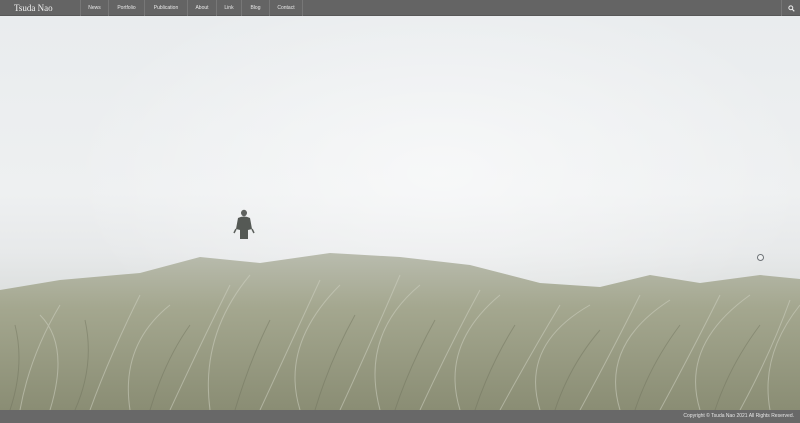 This screenshot has height=423, width=800. Describe the element at coordinates (126, 8) in the screenshot. I see `nav-item-portfolio: Portfolio` at that location.